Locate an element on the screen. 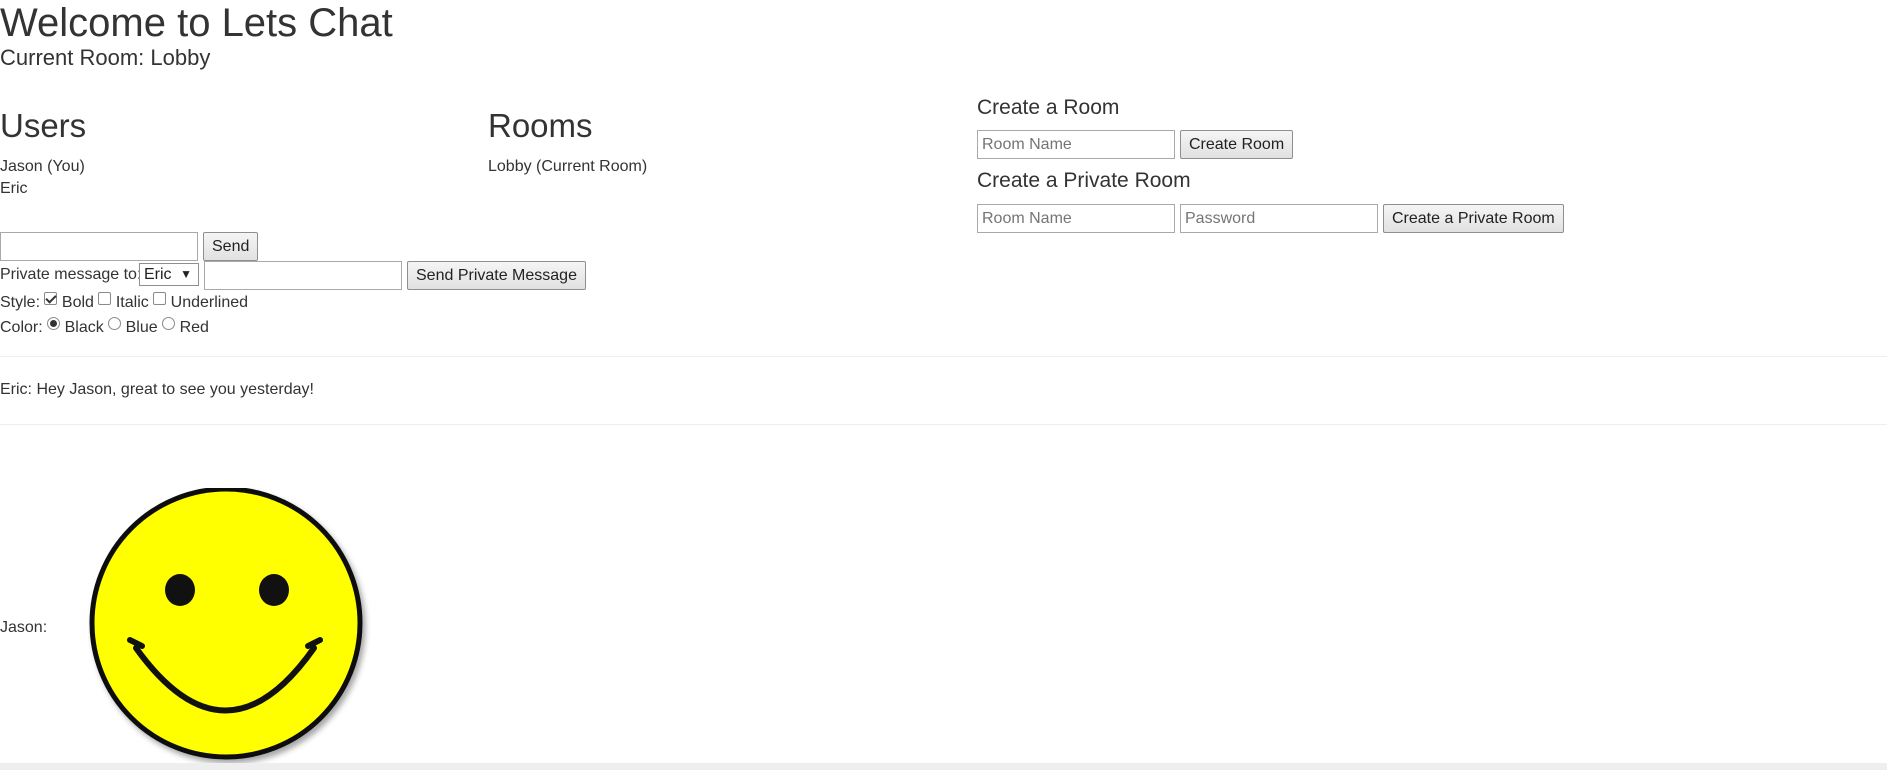 The image size is (1887, 770). create-room-heading: Create a Room is located at coordinates (1048, 107).